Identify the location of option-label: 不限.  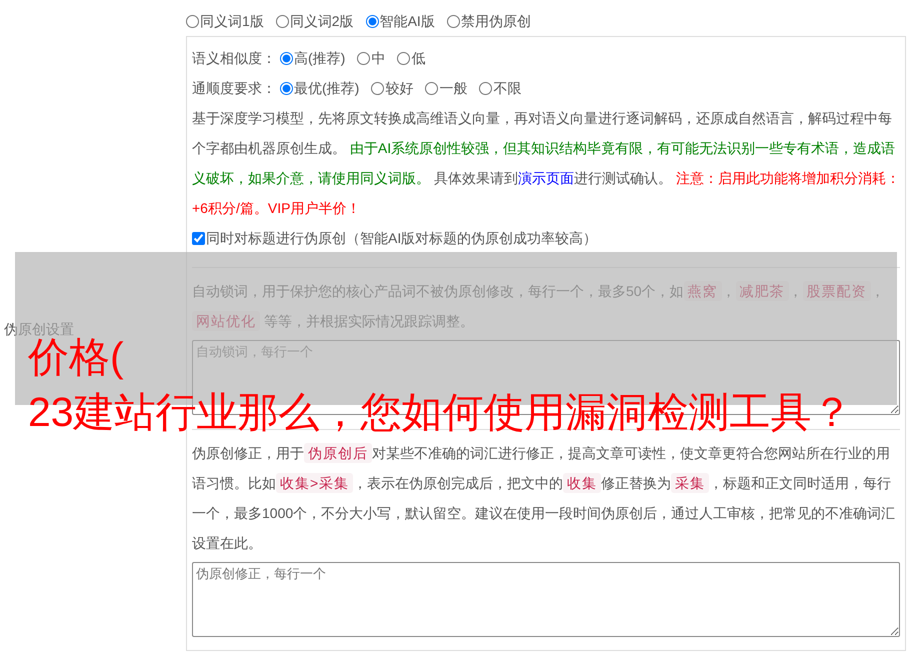
(507, 88).